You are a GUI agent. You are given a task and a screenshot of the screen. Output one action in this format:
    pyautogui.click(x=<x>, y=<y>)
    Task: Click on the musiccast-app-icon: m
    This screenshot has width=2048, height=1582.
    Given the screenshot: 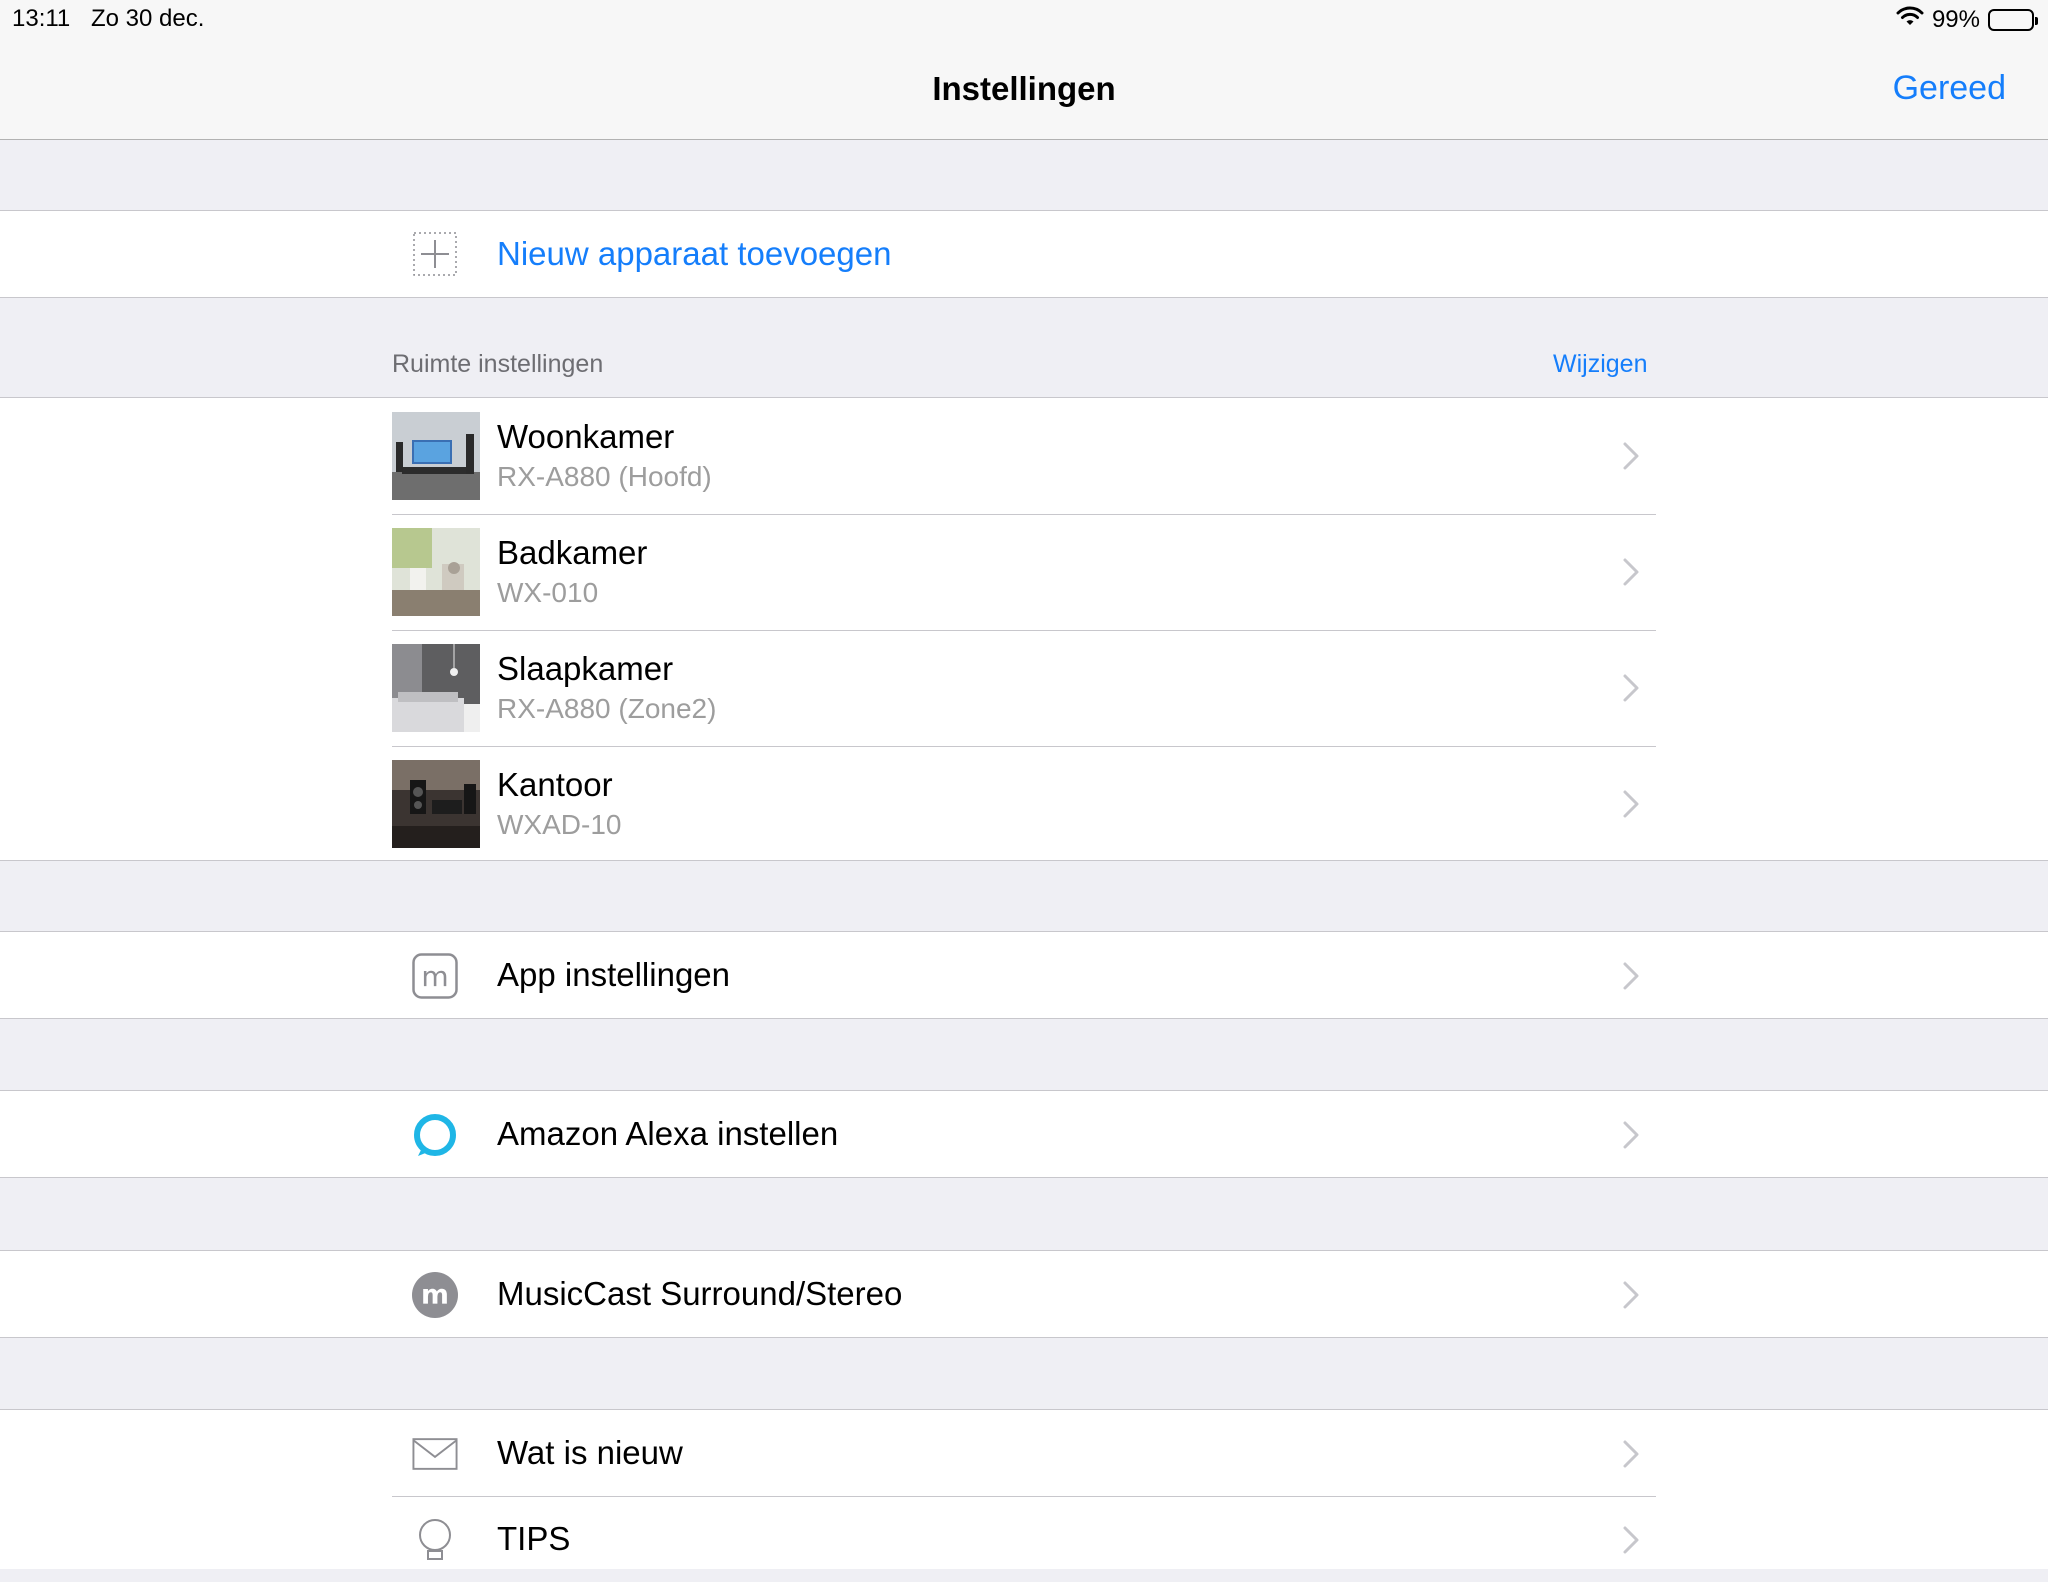 What is the action you would take?
    pyautogui.click(x=435, y=976)
    